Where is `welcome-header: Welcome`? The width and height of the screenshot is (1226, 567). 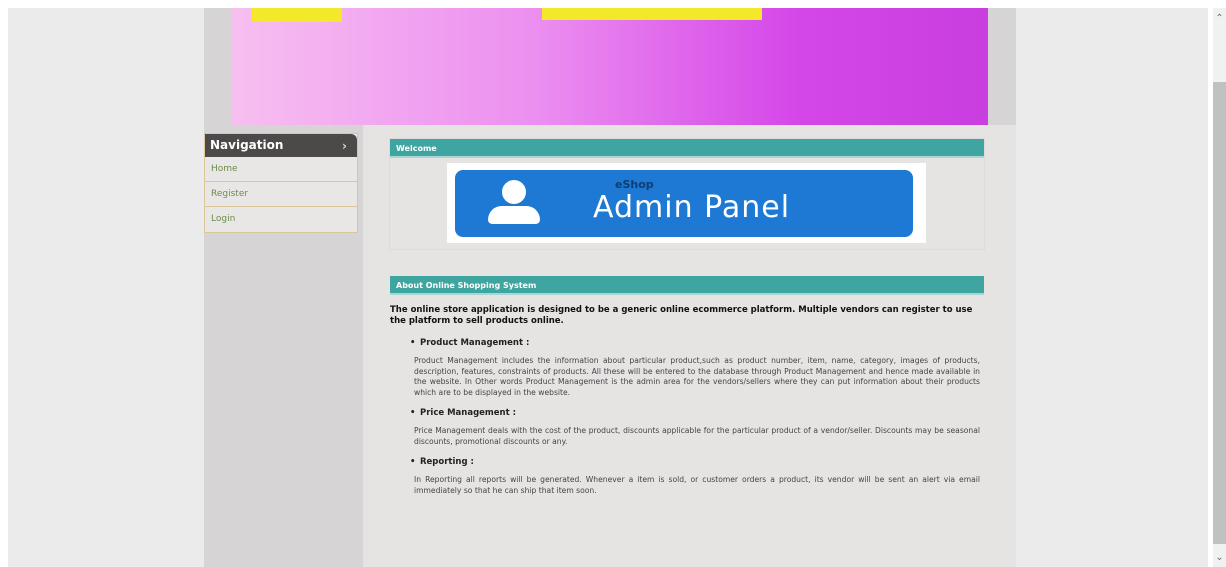 welcome-header: Welcome is located at coordinates (687, 148).